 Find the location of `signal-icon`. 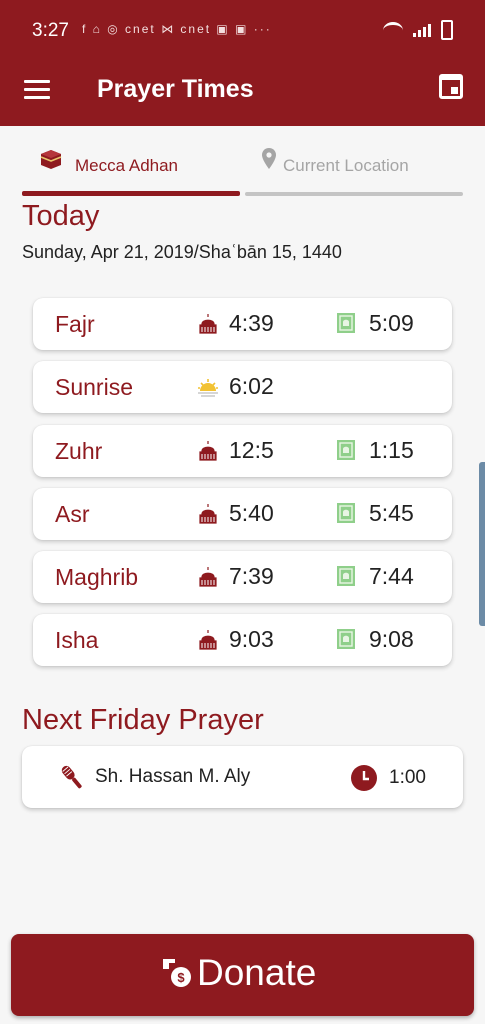

signal-icon is located at coordinates (422, 30).